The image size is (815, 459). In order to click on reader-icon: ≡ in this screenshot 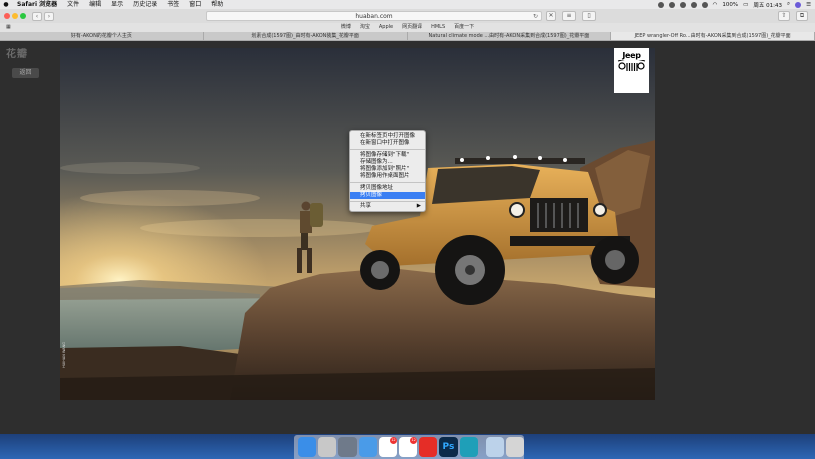, I will do `click(569, 16)`.